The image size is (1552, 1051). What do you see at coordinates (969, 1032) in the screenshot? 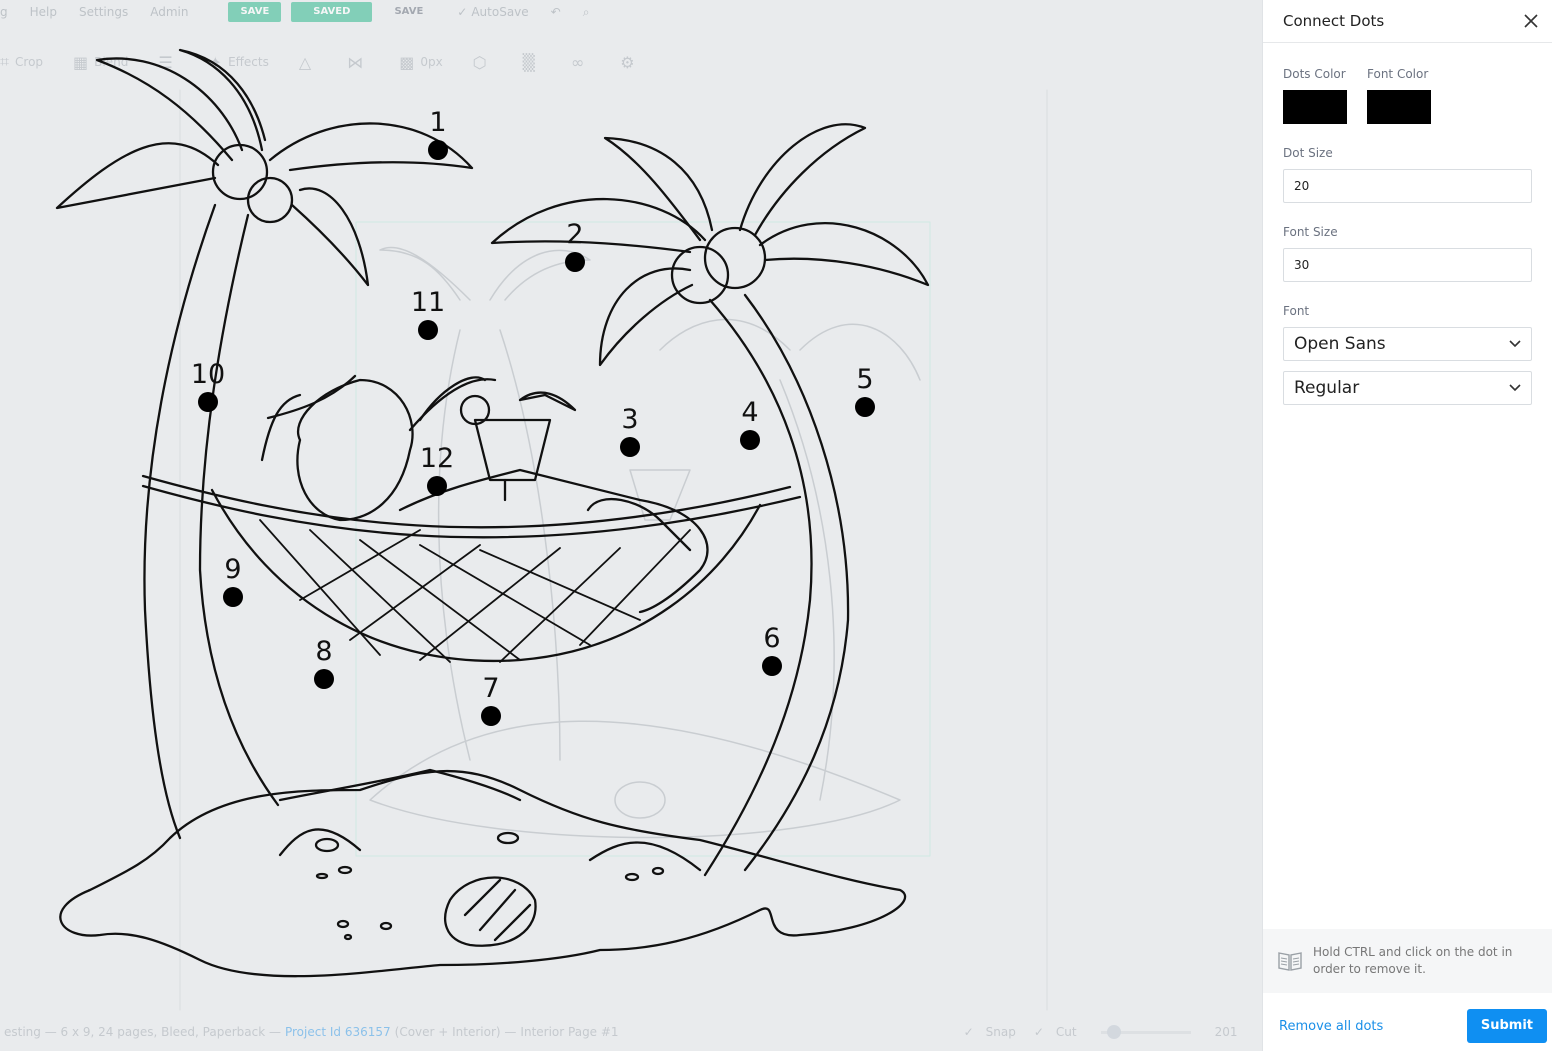
I see `snap-check-icon: ✓` at bounding box center [969, 1032].